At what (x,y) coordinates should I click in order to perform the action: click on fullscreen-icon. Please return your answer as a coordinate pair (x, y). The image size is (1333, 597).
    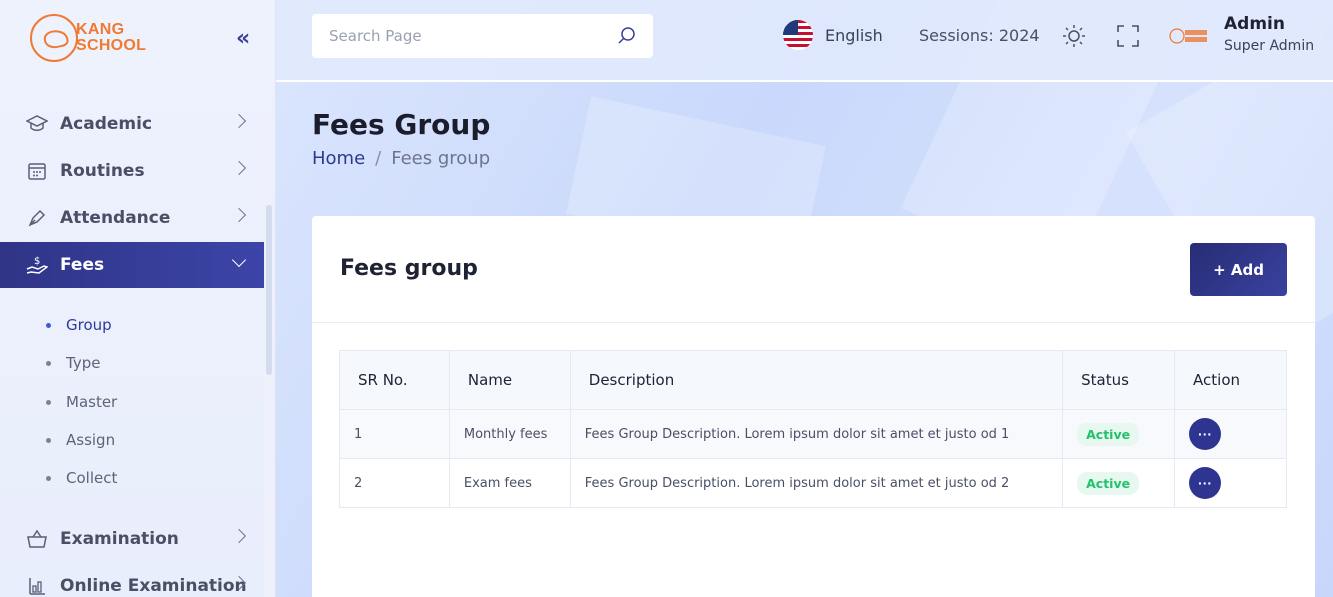
    Looking at the image, I should click on (1128, 36).